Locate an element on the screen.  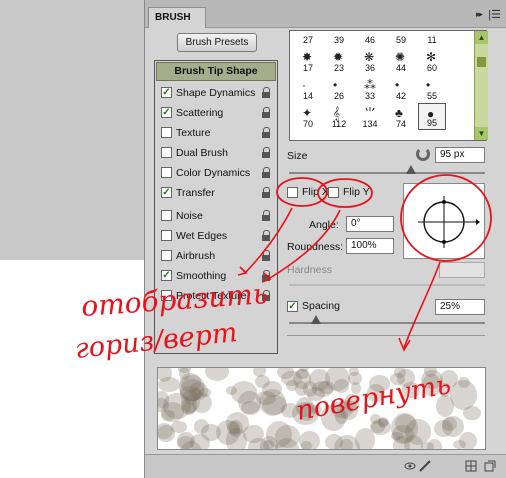
brush-tip: ✻ 60 is located at coordinates (432, 60).